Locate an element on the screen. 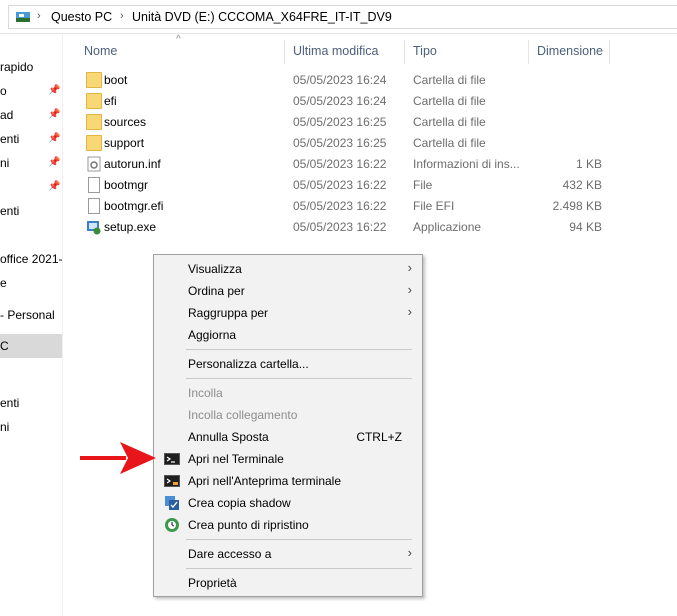 The image size is (677, 616). menu-item-properties: Proprietà is located at coordinates (288, 583).